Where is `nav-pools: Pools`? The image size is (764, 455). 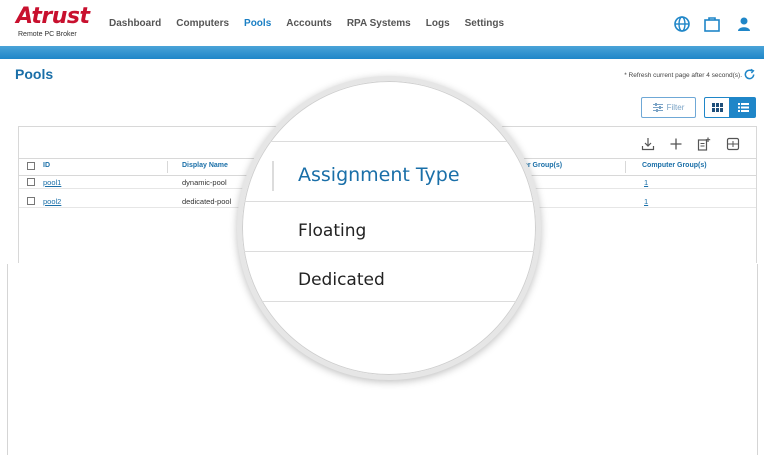
nav-pools: Pools is located at coordinates (257, 24).